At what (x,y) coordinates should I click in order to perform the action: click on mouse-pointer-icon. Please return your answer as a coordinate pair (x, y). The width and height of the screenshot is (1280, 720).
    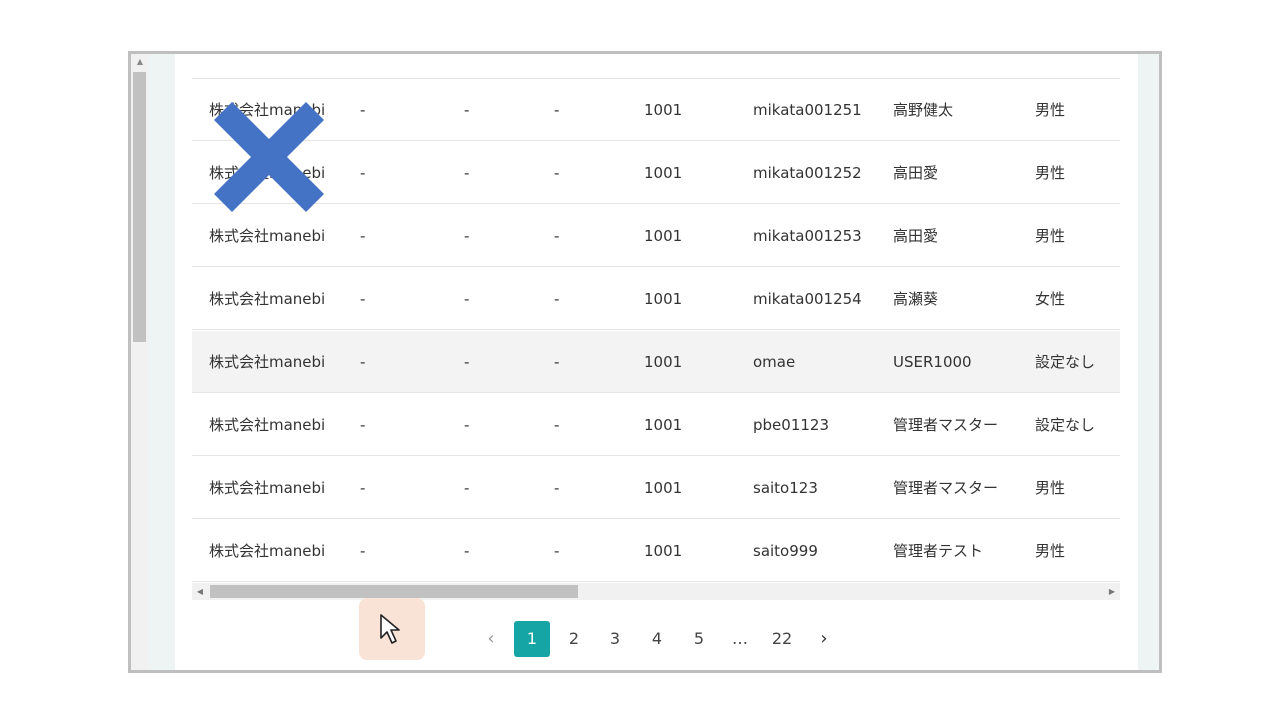
    Looking at the image, I should click on (390, 629).